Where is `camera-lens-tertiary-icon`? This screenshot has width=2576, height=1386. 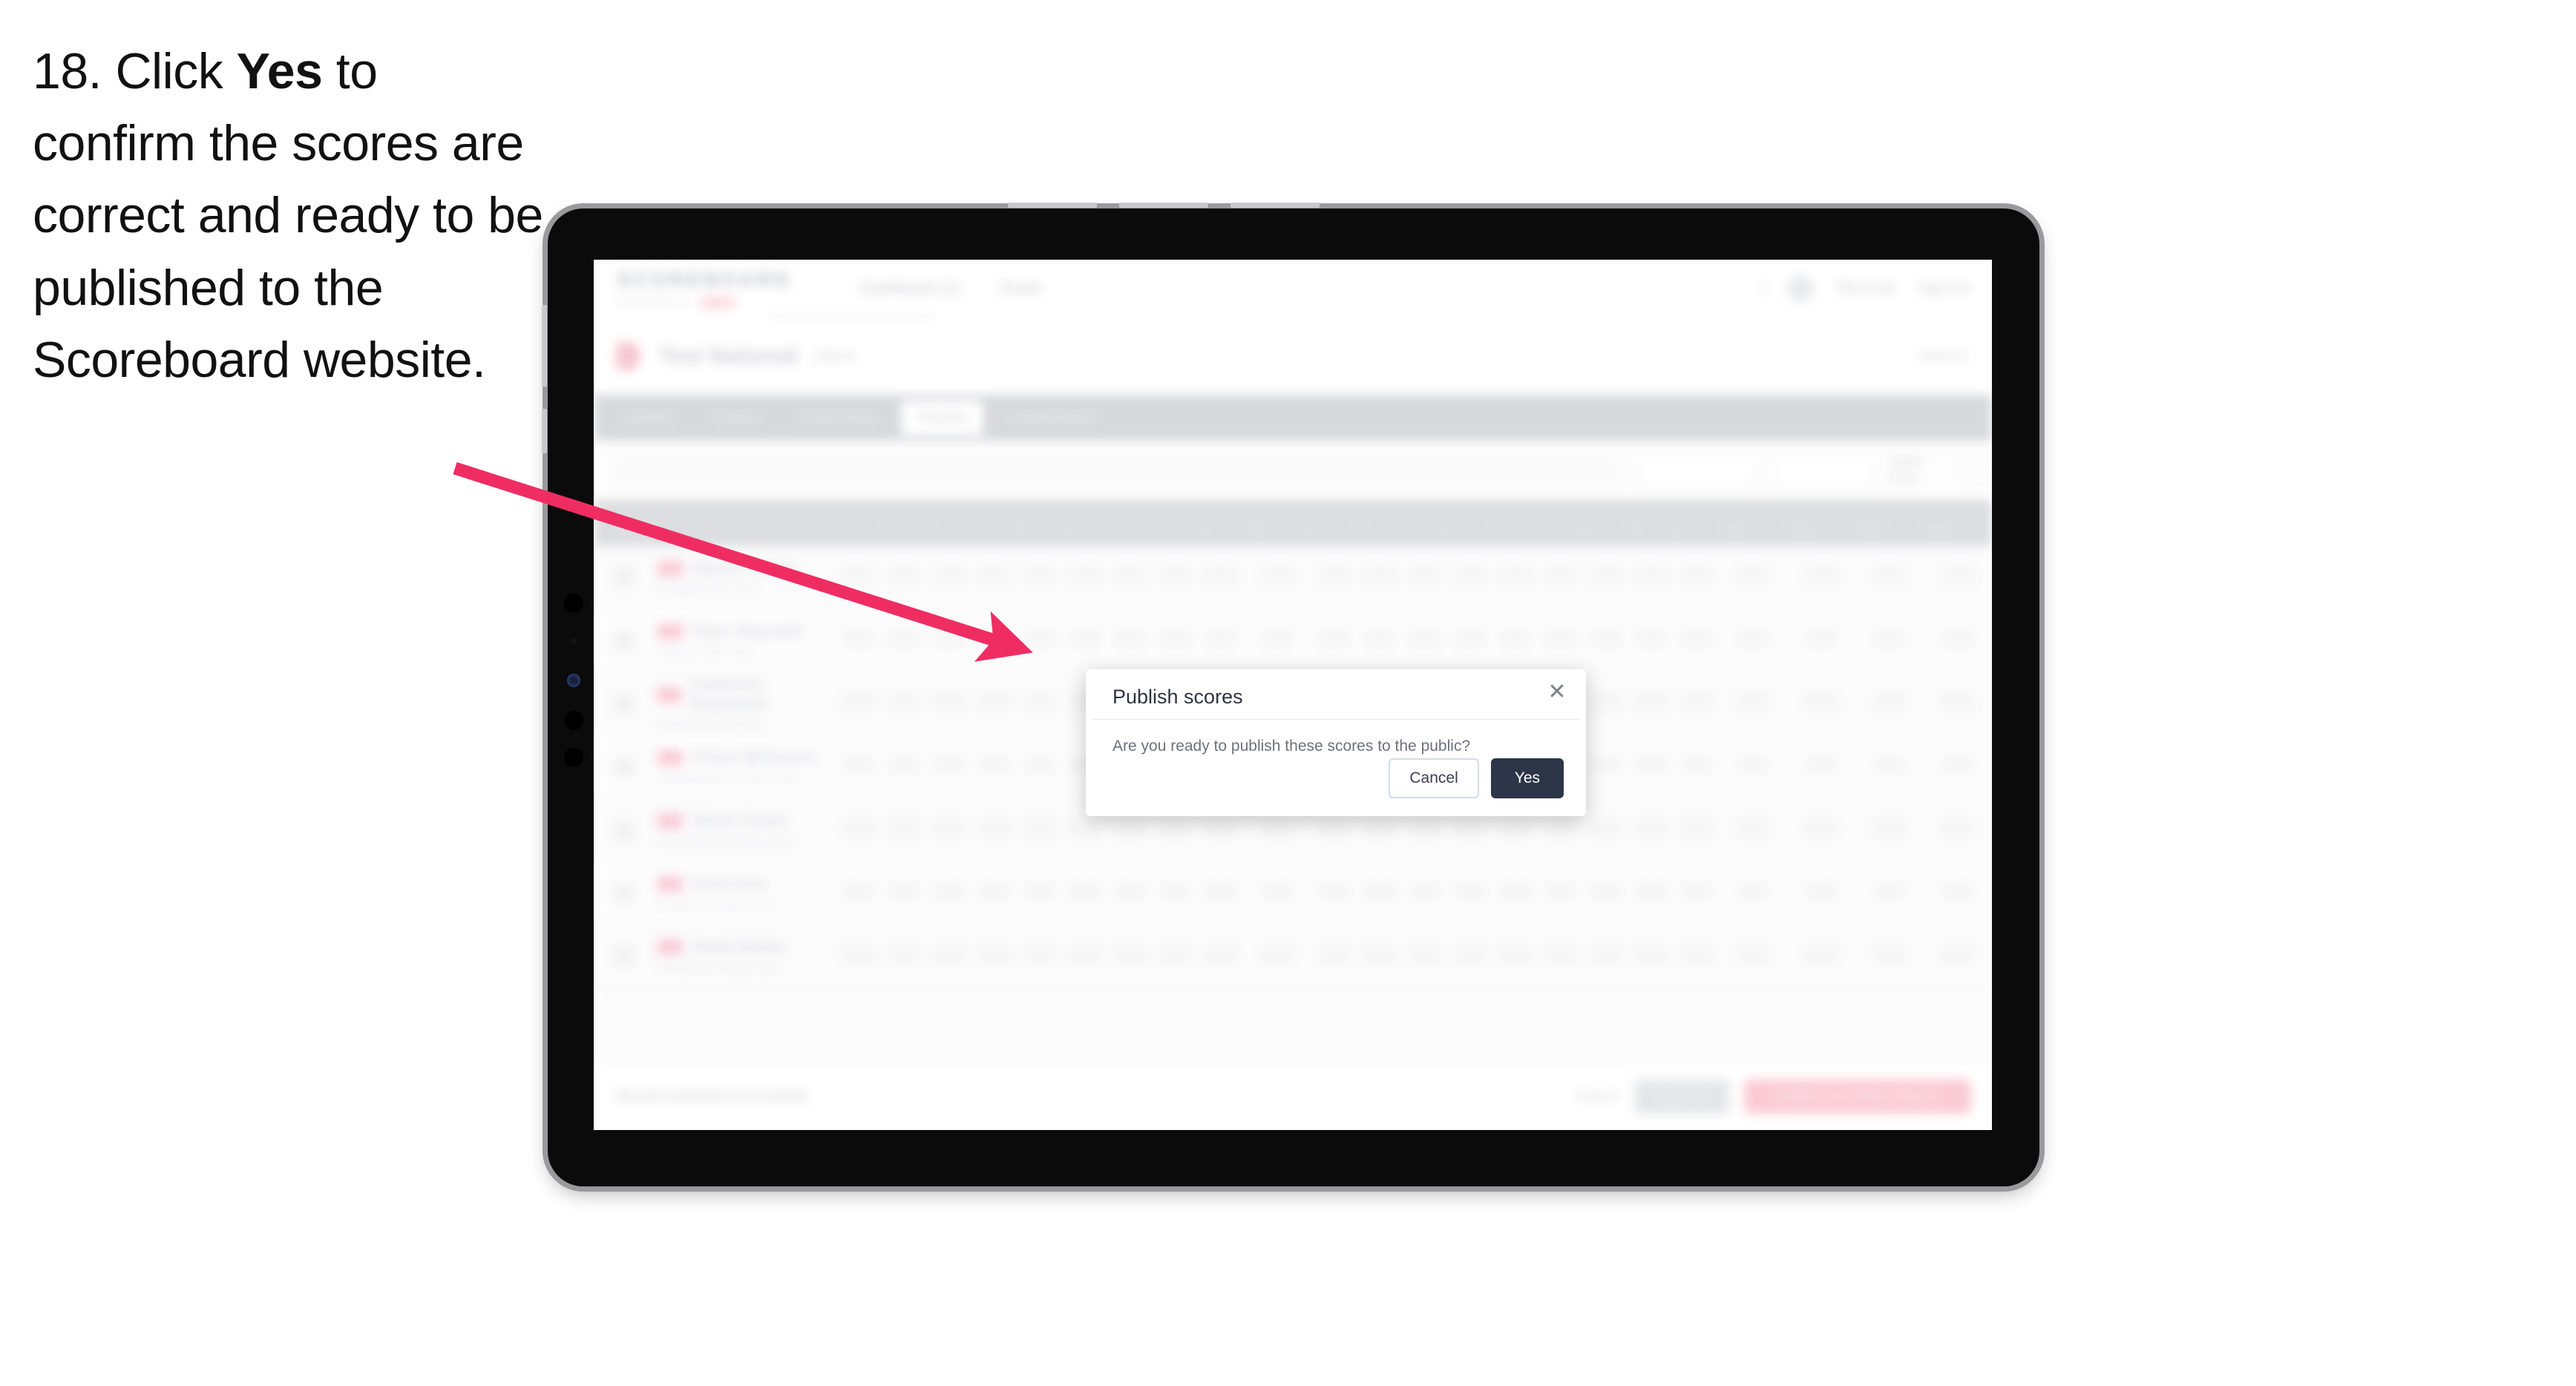 camera-lens-tertiary-icon is located at coordinates (573, 757).